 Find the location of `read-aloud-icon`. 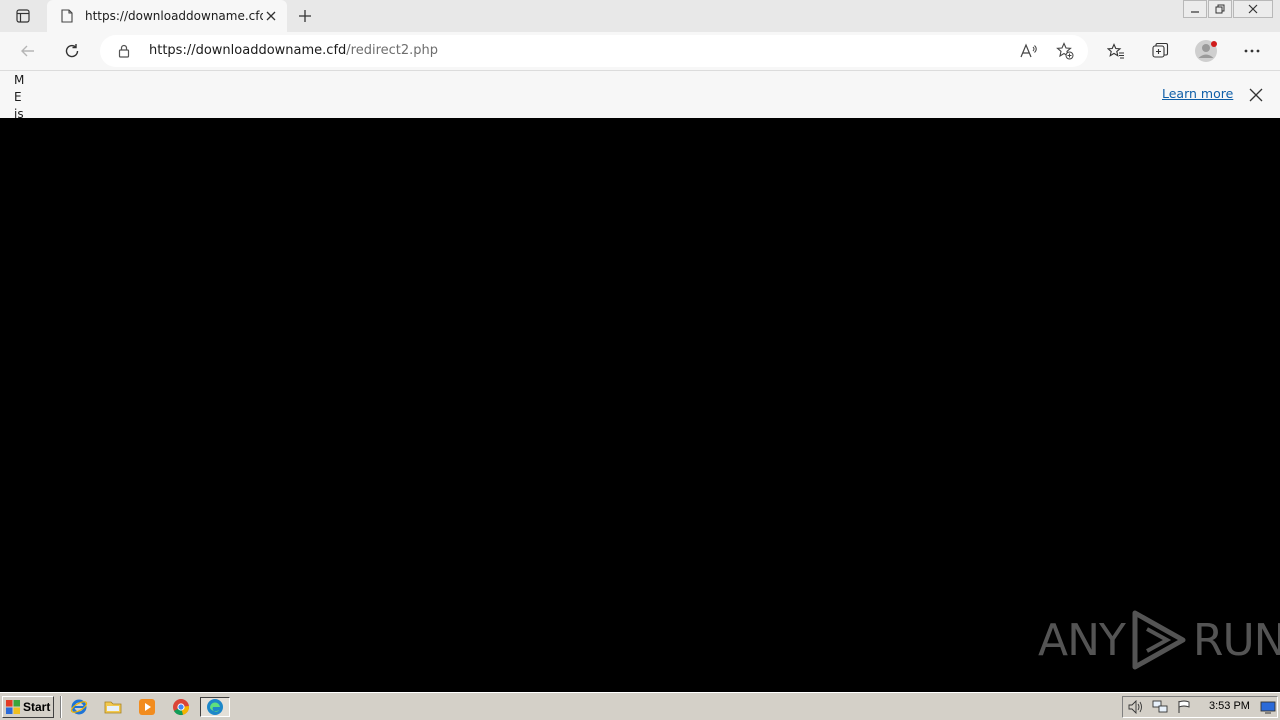

read-aloud-icon is located at coordinates (1028, 50).